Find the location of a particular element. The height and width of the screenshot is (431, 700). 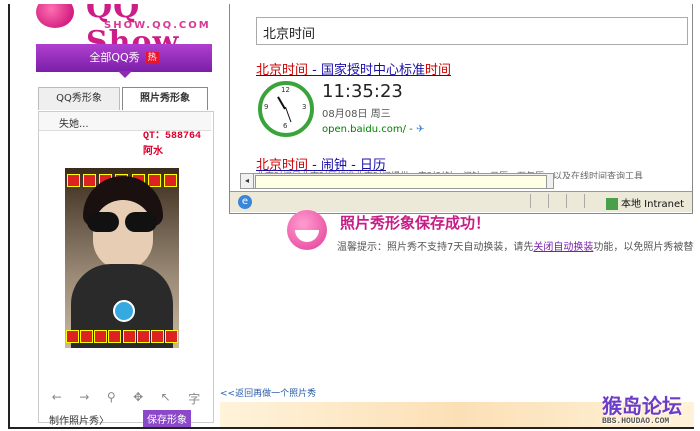

back-link: <<返回再做一个照片秀 is located at coordinates (268, 392).